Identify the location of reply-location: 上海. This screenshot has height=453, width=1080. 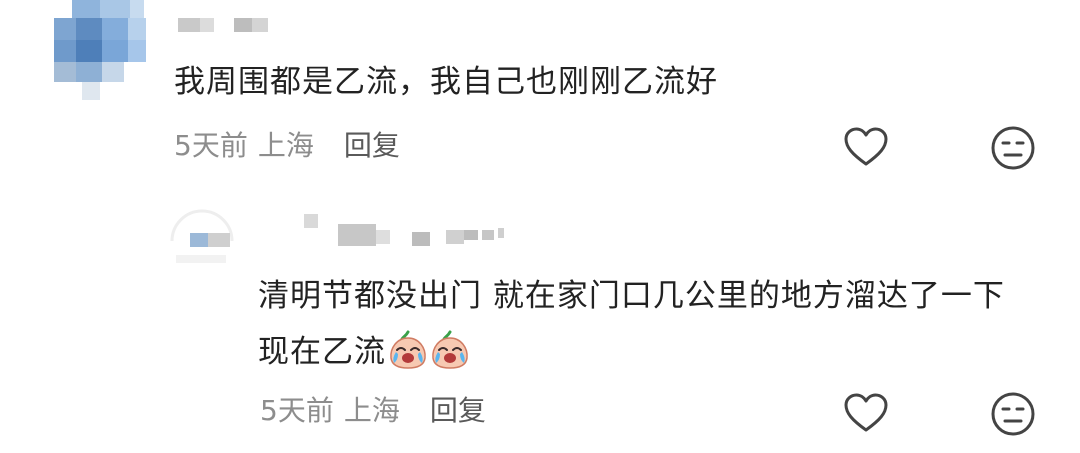
(371, 410).